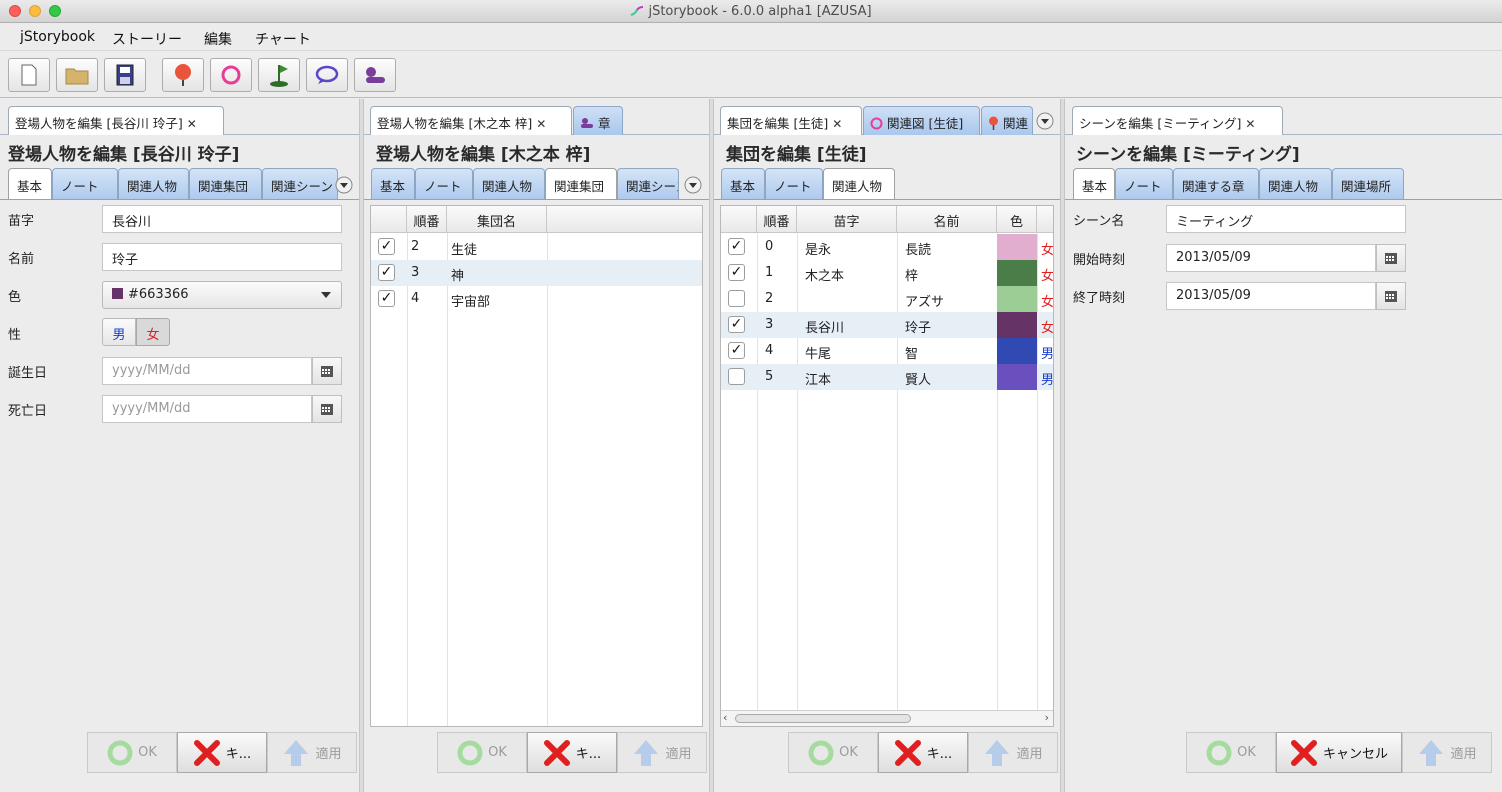  Describe the element at coordinates (218, 39) in the screenshot. I see `menu-edit: 編集` at that location.